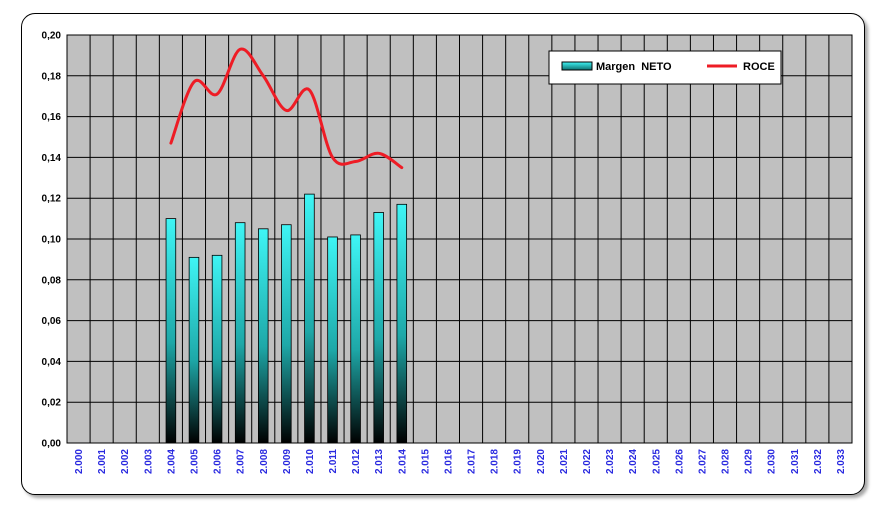 This screenshot has height=520, width=881. Describe the element at coordinates (472, 461) in the screenshot. I see `x-tick-label: 2.017` at that location.